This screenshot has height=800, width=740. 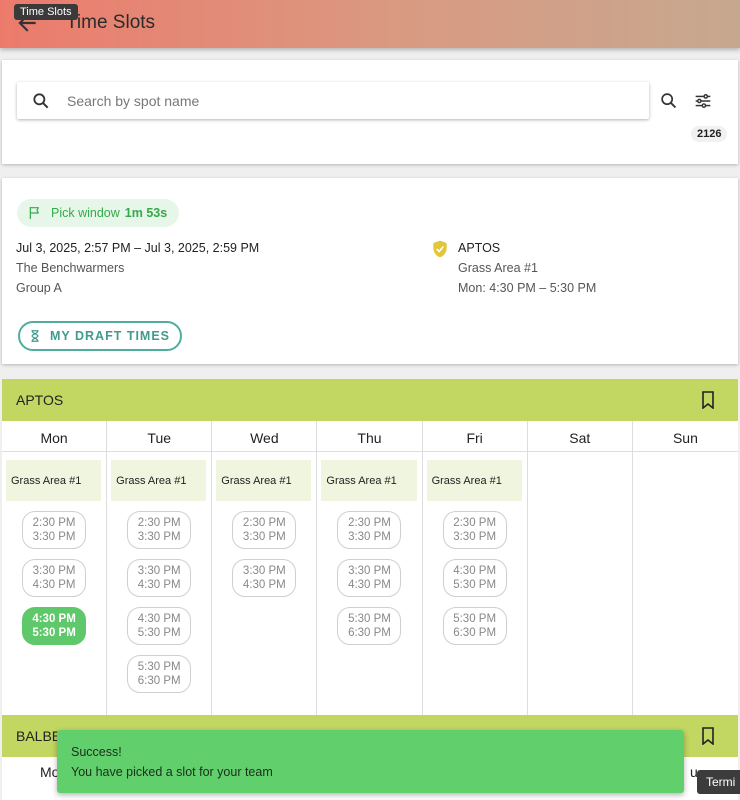 I want to click on day-column: Sat, so click(x=580, y=568).